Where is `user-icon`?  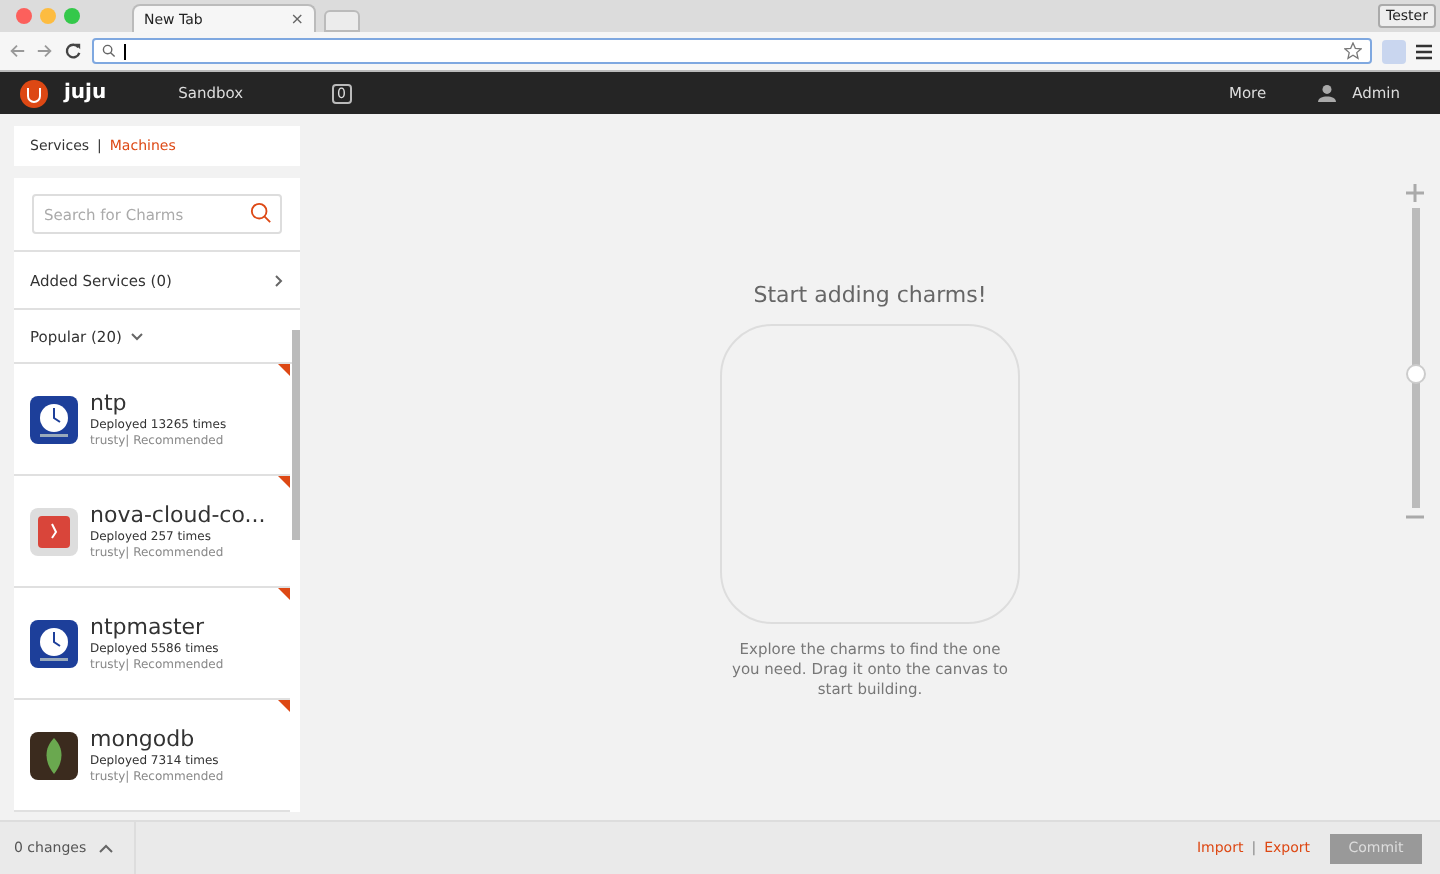 user-icon is located at coordinates (1327, 93).